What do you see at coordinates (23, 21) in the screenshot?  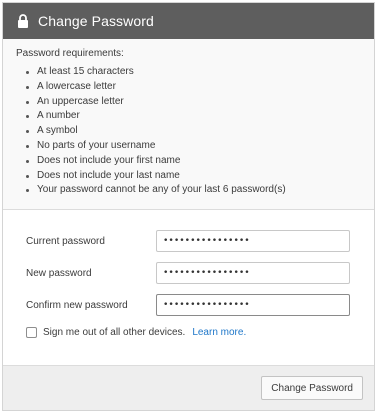 I see `lock-icon` at bounding box center [23, 21].